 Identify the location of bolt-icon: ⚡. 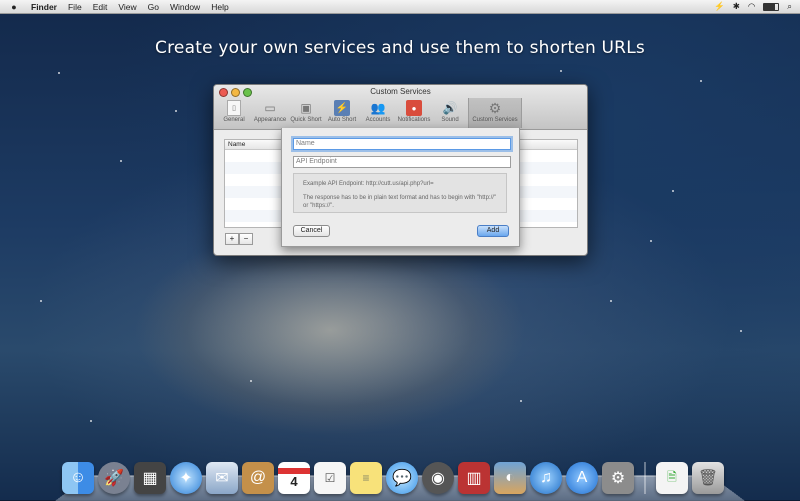
(719, 6).